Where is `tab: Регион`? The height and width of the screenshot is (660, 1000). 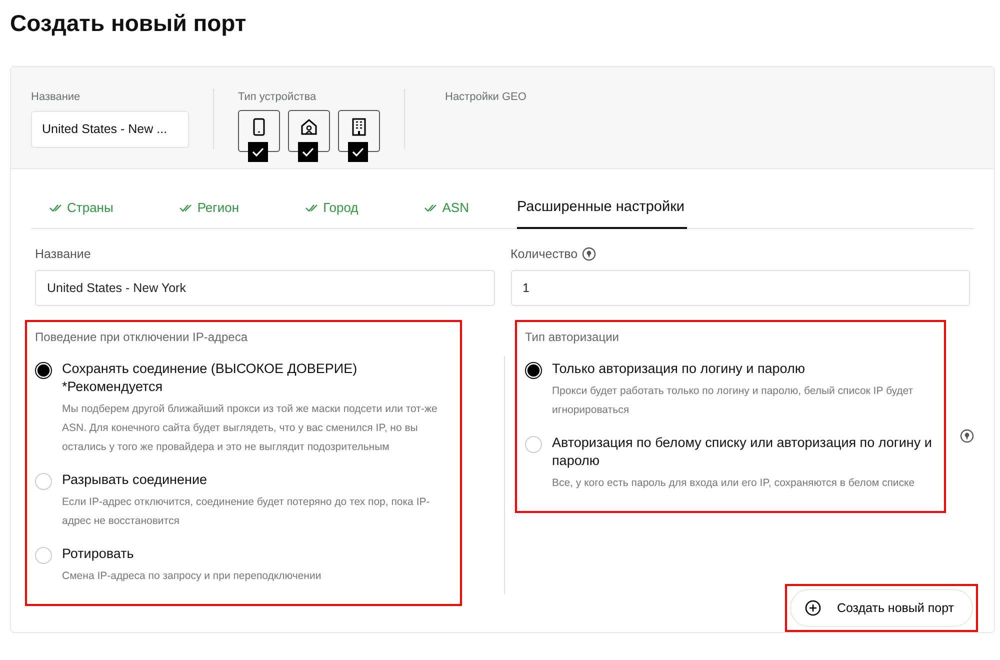
tab: Регион is located at coordinates (200, 209).